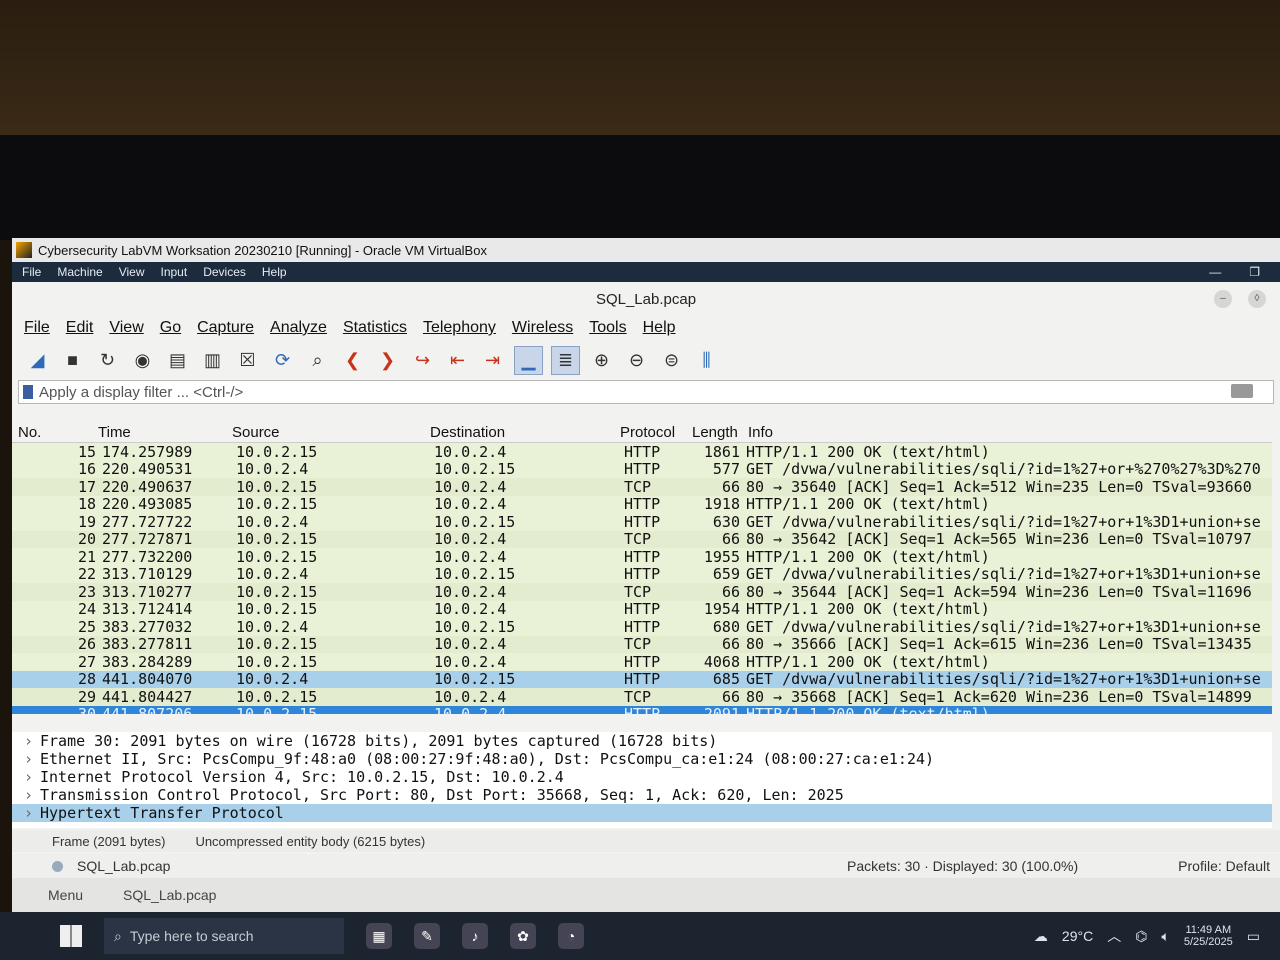  What do you see at coordinates (706, 360) in the screenshot?
I see `resize-columns-icon: ⫼` at bounding box center [706, 360].